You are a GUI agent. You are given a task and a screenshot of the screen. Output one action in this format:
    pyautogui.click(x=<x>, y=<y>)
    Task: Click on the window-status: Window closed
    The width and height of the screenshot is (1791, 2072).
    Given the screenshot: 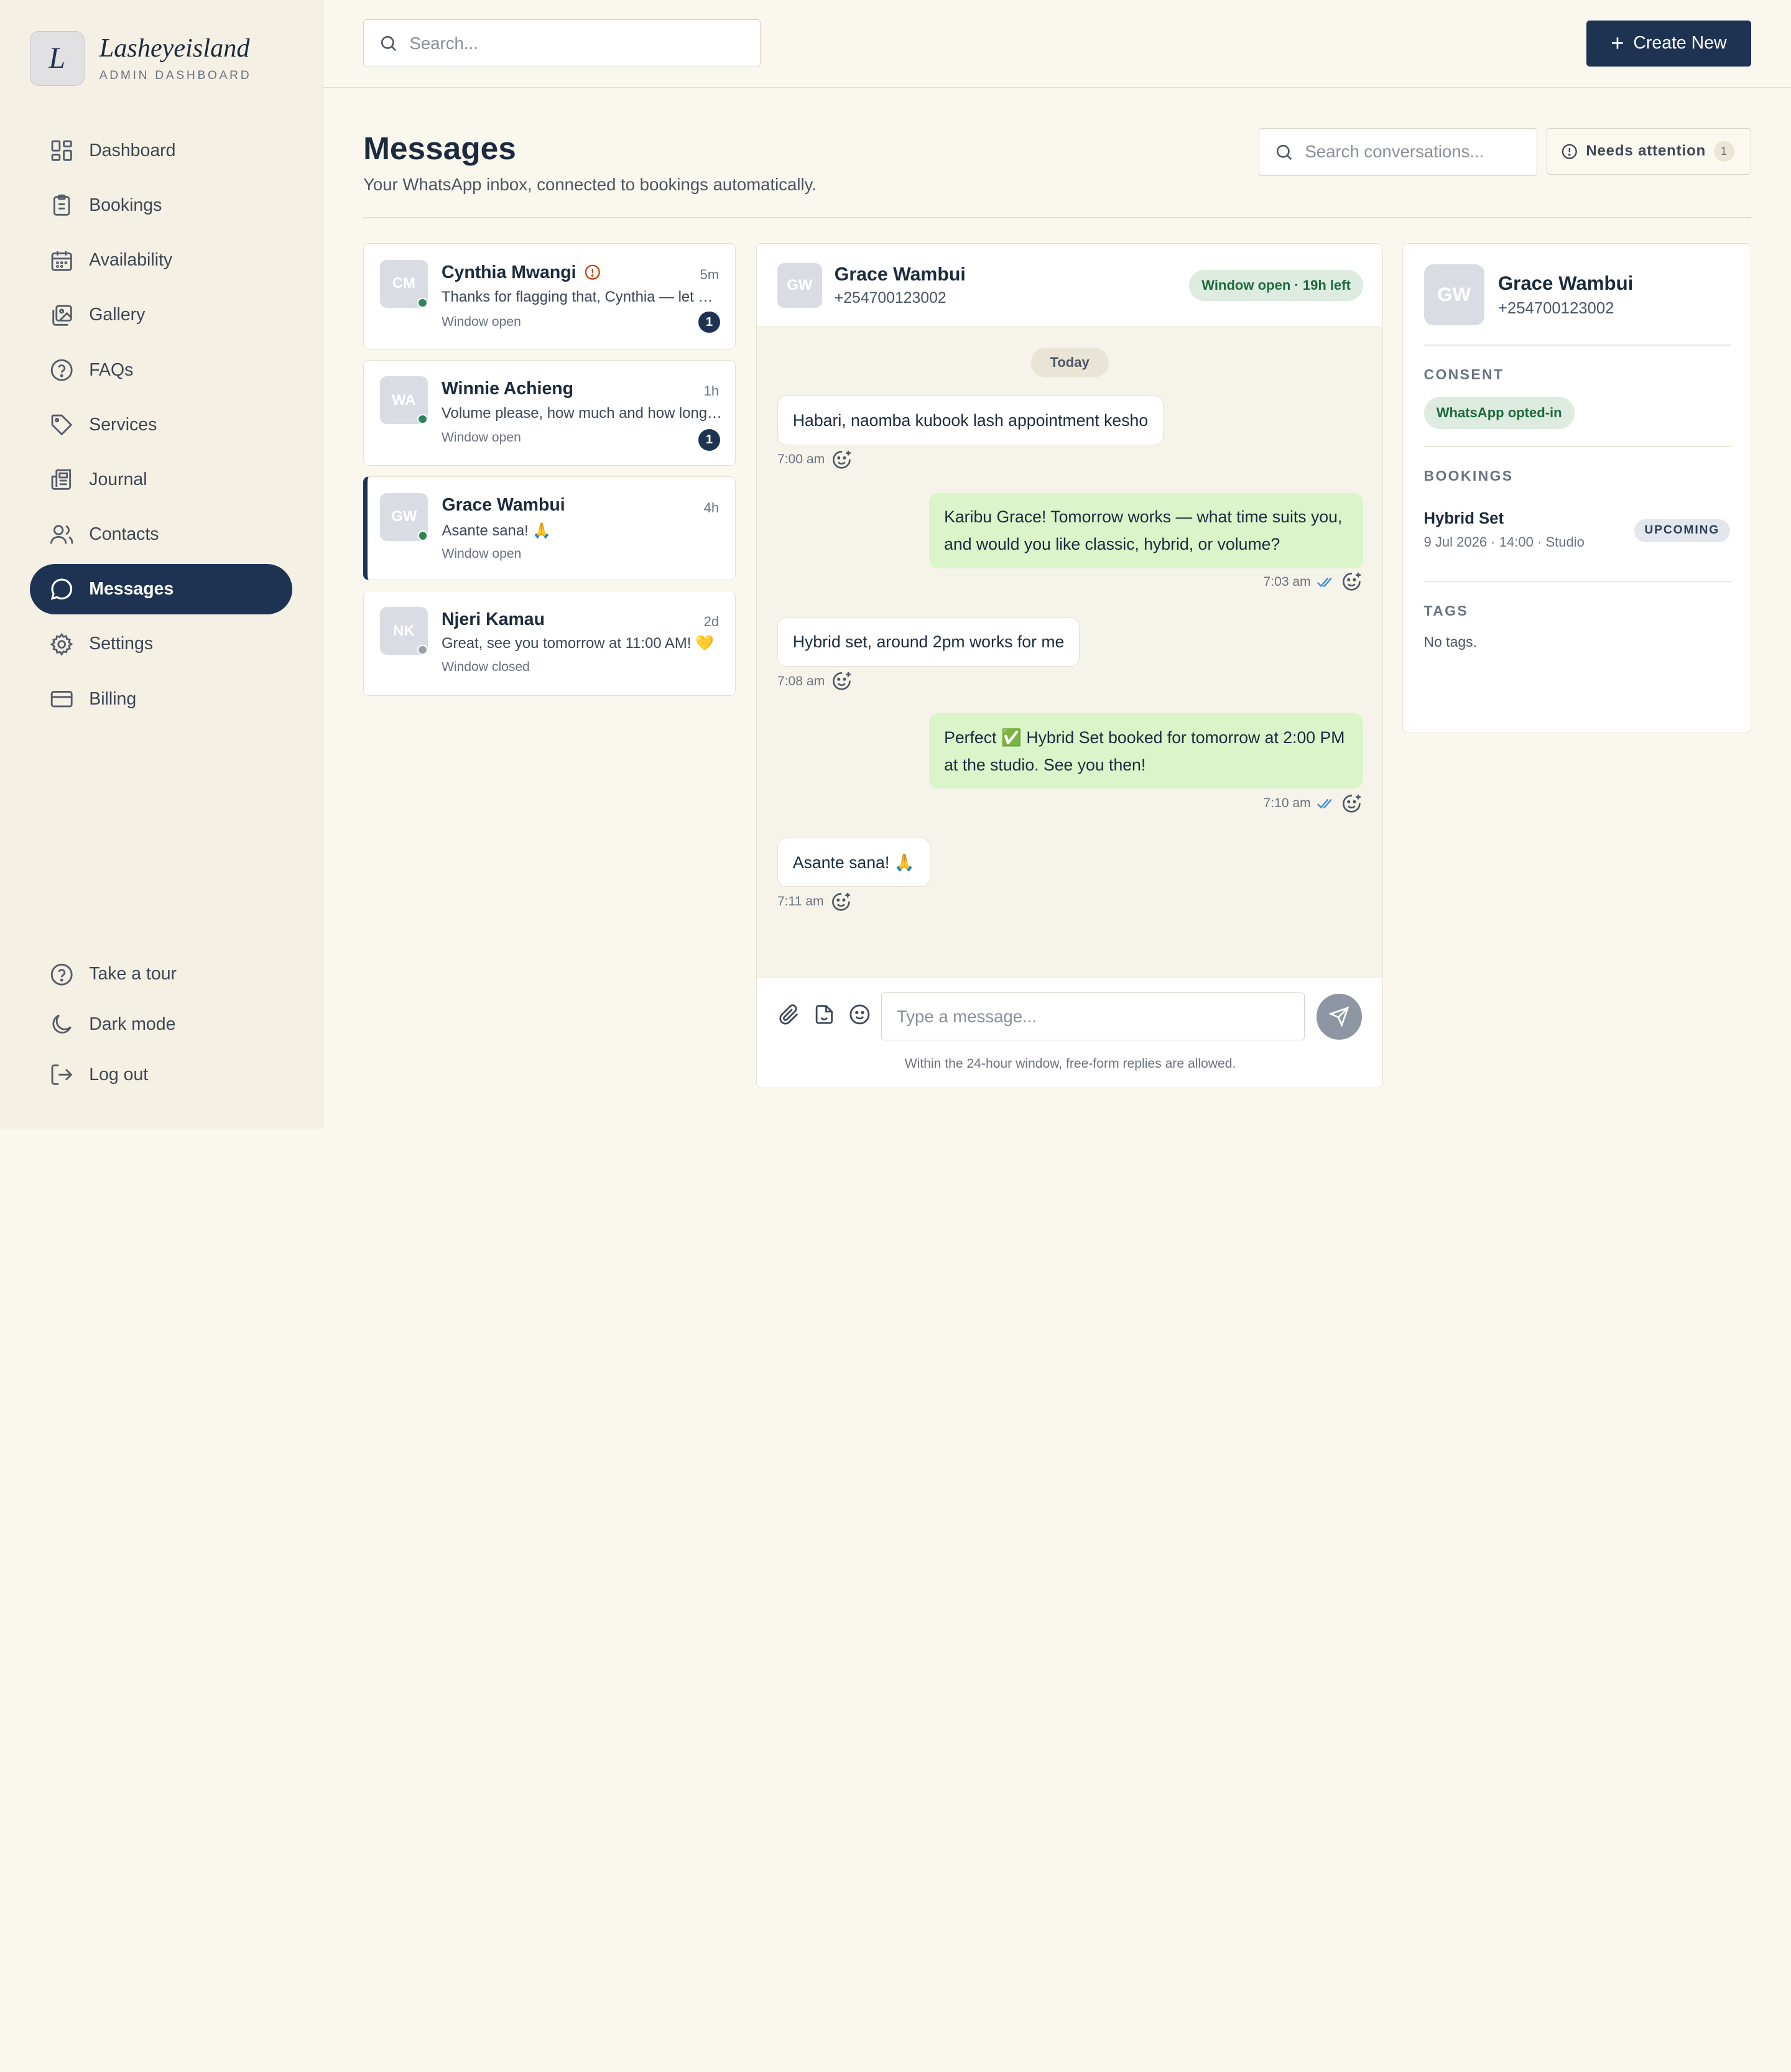 What is the action you would take?
    pyautogui.click(x=485, y=666)
    